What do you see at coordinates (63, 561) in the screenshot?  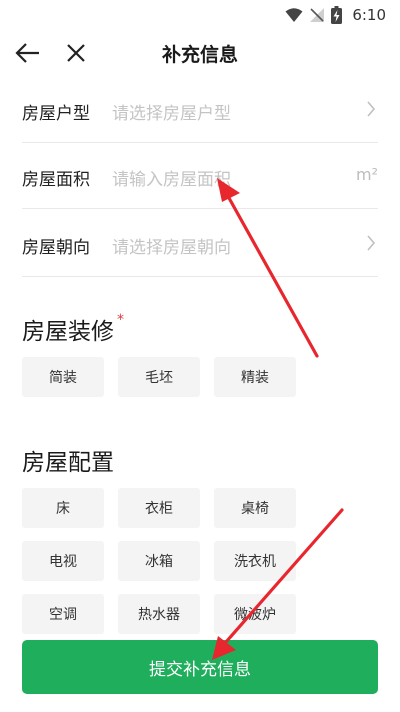 I see `config-option: 电视` at bounding box center [63, 561].